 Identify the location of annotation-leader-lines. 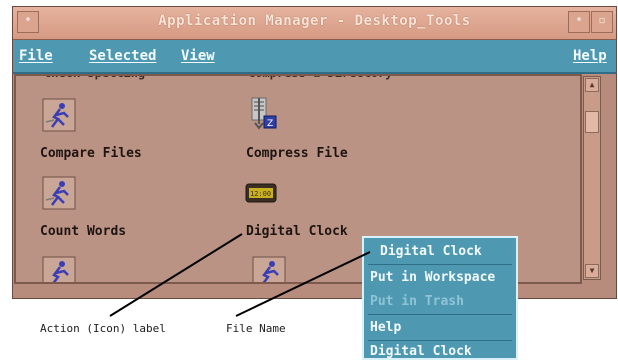
(240, 275).